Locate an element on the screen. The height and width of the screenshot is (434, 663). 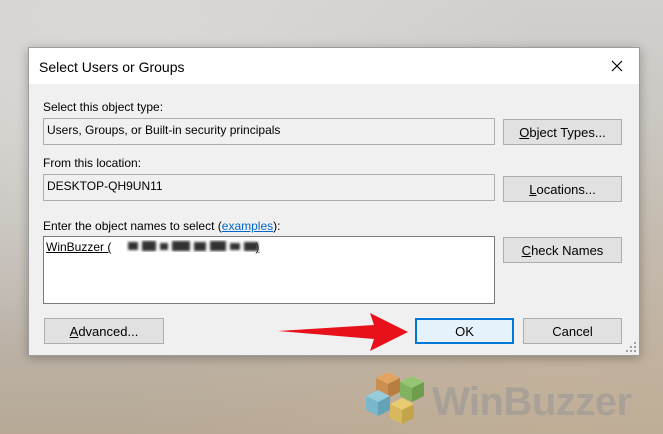
watermark-text: WinBuzzer is located at coordinates (532, 402).